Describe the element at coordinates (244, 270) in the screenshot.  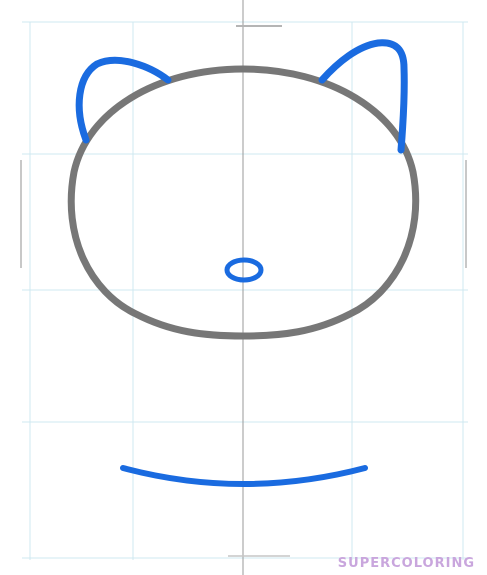
I see `nose` at that location.